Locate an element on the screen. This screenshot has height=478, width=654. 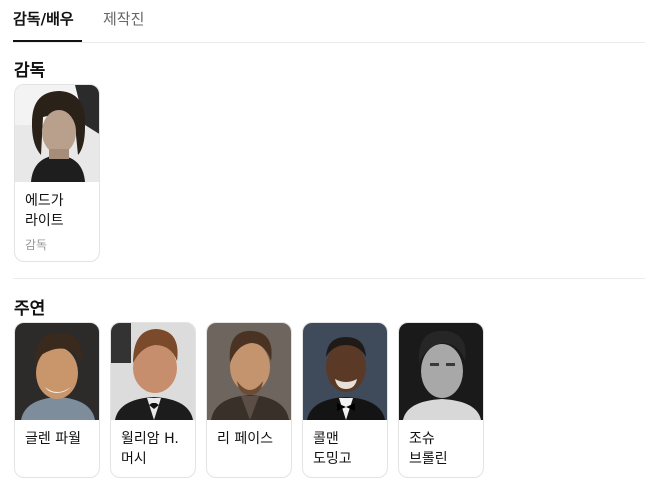
person-name: 콜맨 도밍고 is located at coordinates (332, 449).